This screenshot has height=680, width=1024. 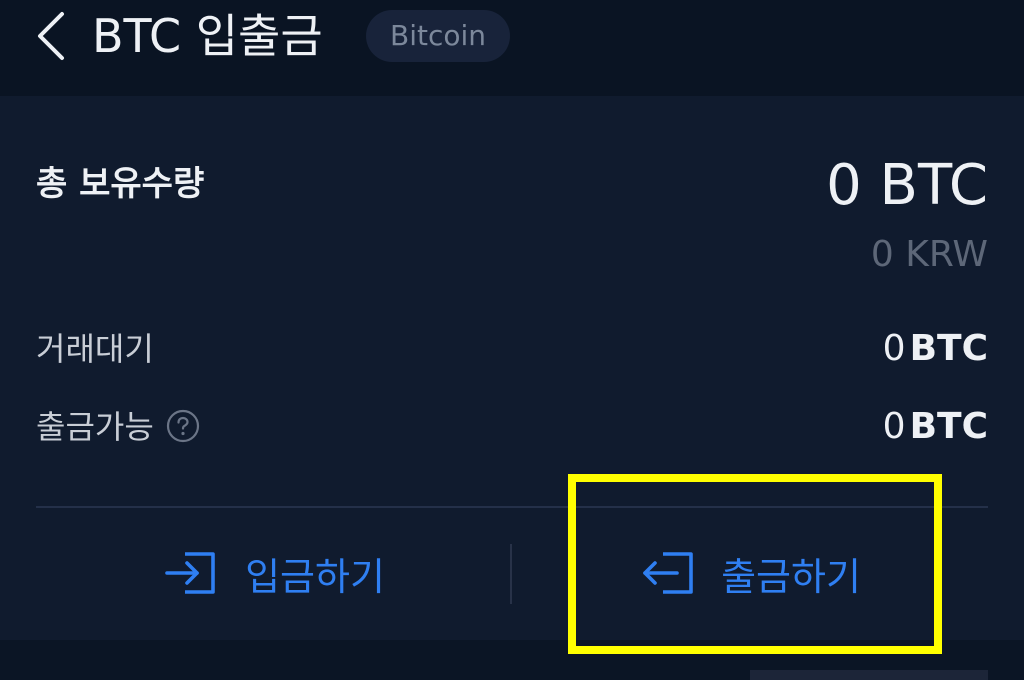 I want to click on top-header: BTC 입출금 Bitcoin, so click(x=512, y=48).